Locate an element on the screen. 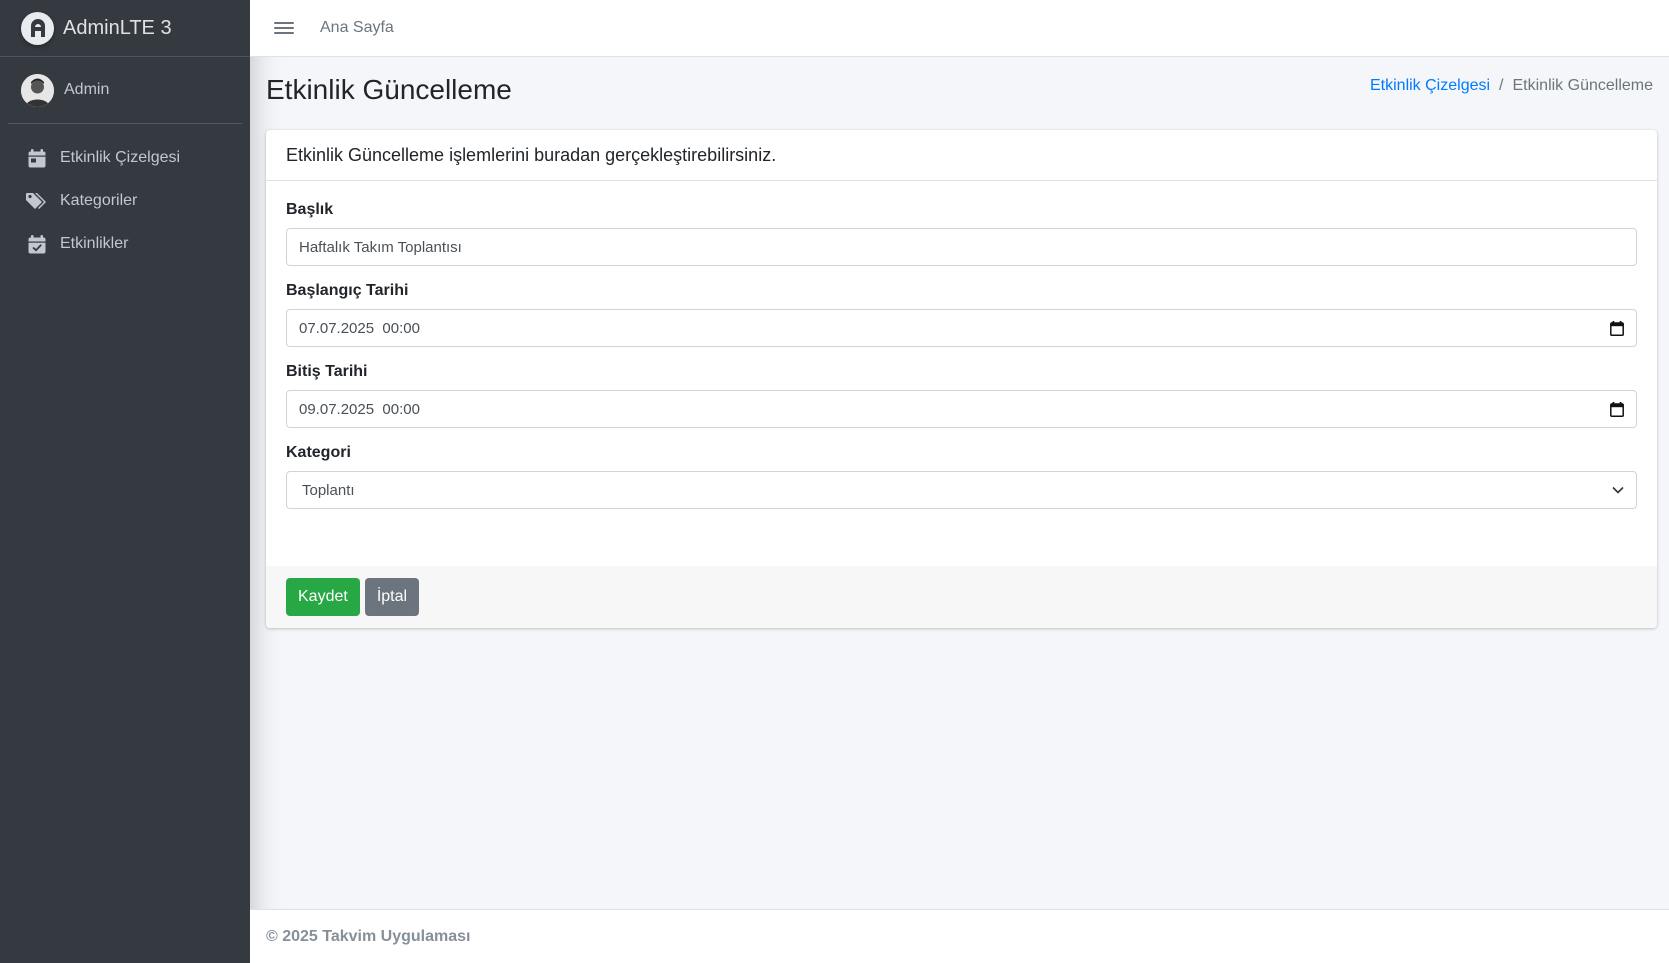 This screenshot has width=1669, height=963. sidebar-item-kategoriler: Kategoriler is located at coordinates (125, 201).